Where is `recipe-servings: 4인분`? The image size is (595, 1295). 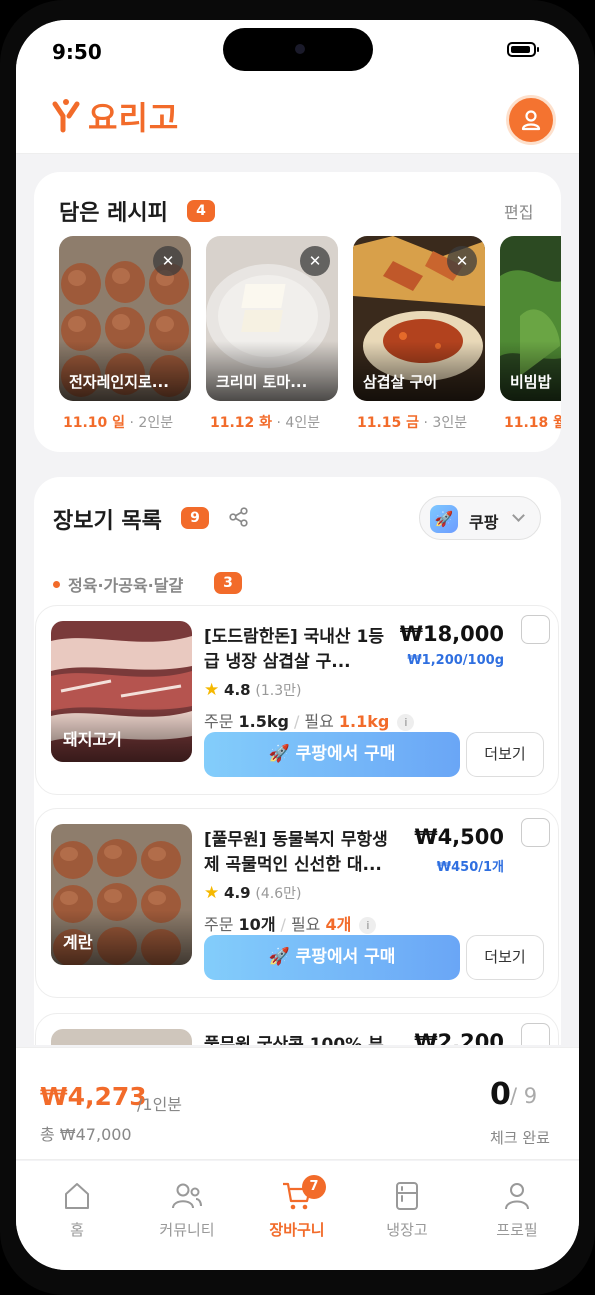 recipe-servings: 4인분 is located at coordinates (303, 423).